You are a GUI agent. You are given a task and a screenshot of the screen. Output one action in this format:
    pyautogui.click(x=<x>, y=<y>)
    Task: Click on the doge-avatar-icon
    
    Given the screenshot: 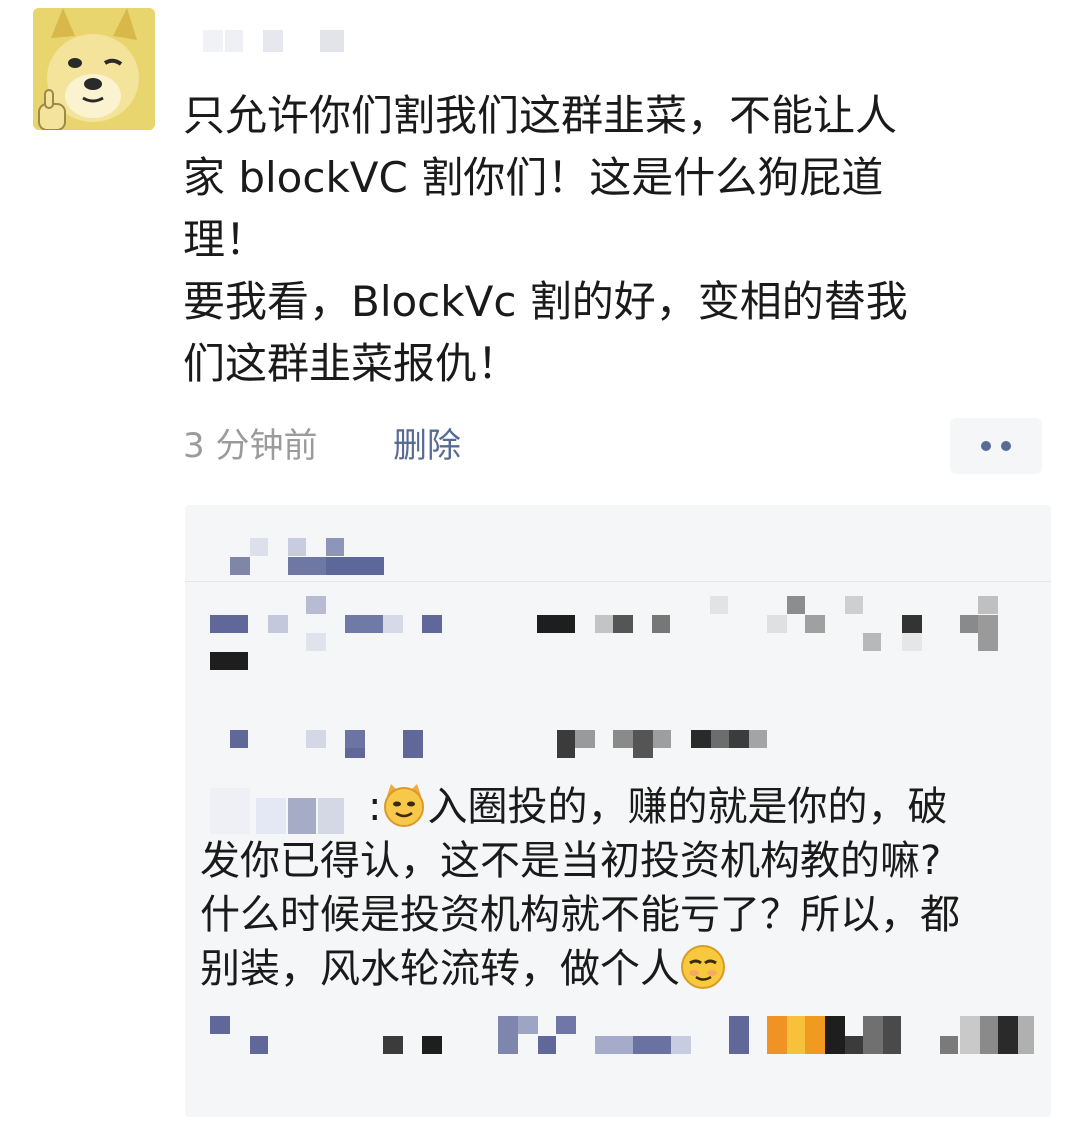 What is the action you would take?
    pyautogui.click(x=94, y=69)
    